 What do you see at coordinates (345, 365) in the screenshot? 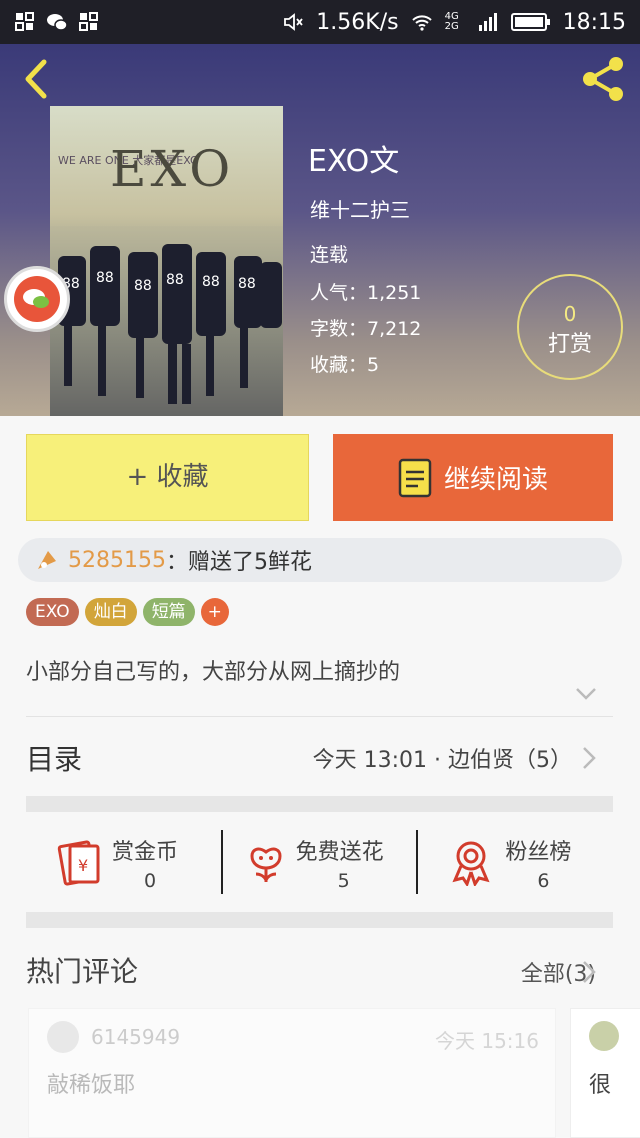
I see `book-favorites: 收藏：5` at bounding box center [345, 365].